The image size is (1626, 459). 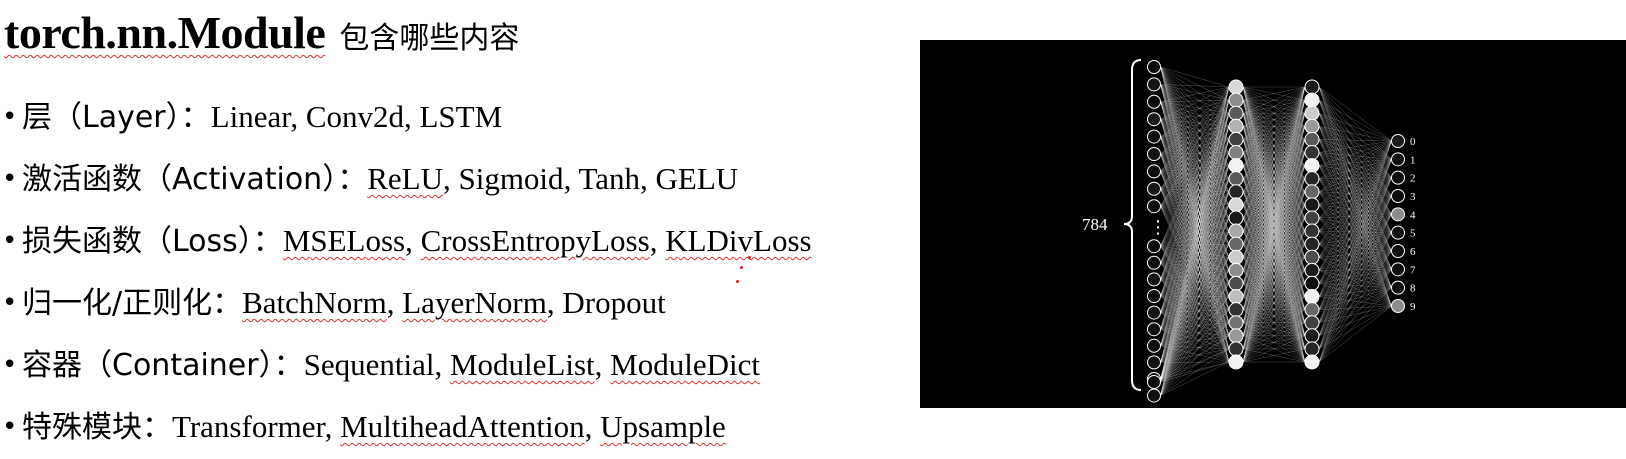 What do you see at coordinates (522, 364) in the screenshot?
I see `module-name: ModuleList` at bounding box center [522, 364].